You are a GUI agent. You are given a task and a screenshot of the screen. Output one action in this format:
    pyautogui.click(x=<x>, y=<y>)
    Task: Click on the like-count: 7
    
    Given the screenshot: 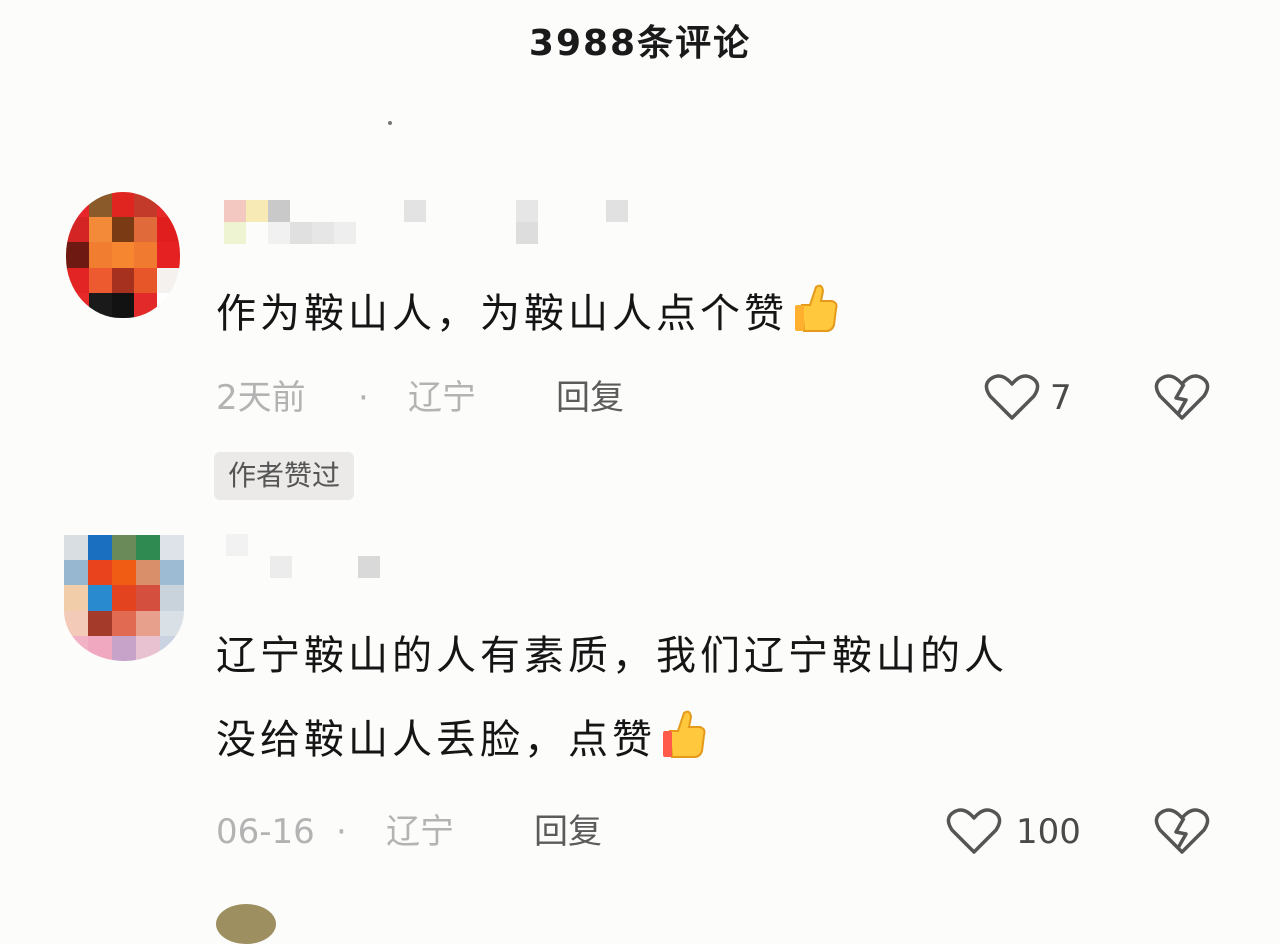 What is the action you would take?
    pyautogui.click(x=1061, y=398)
    